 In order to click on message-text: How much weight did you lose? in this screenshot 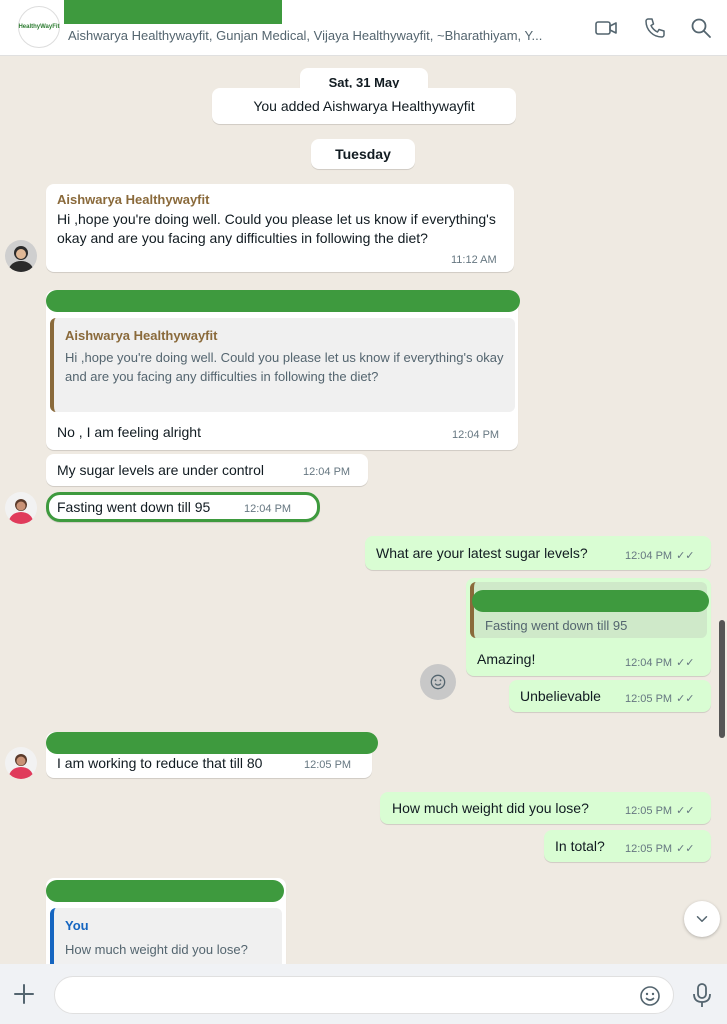, I will do `click(490, 808)`.